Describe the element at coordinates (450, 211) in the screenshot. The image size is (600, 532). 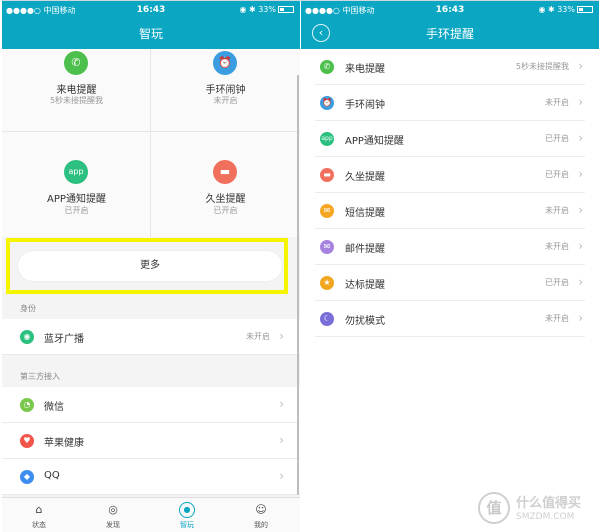
I see `list-item: ✉ 短信提醒 未开启 ›` at that location.